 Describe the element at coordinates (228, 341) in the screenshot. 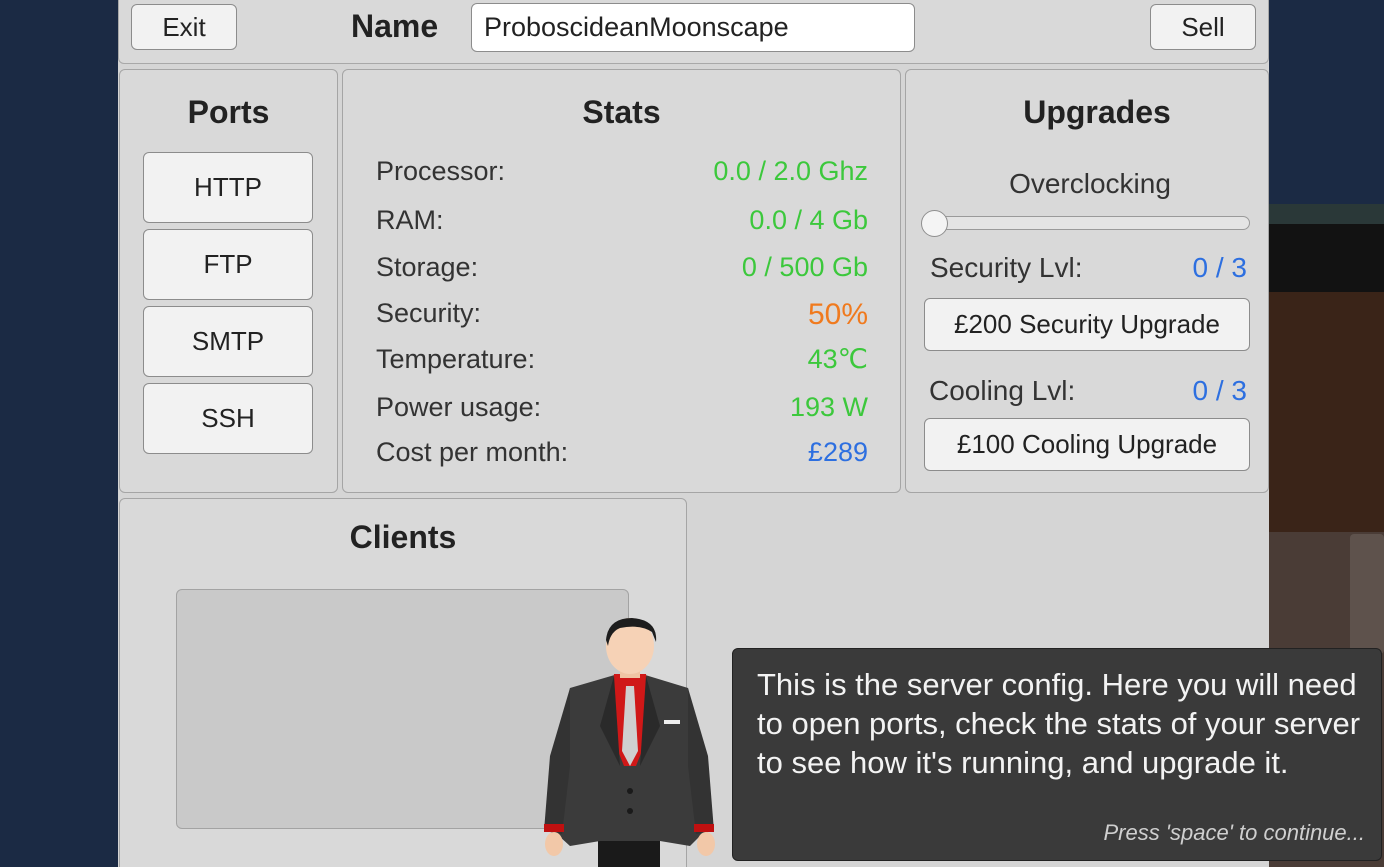

I see `port-smtp-button: SMTP` at that location.